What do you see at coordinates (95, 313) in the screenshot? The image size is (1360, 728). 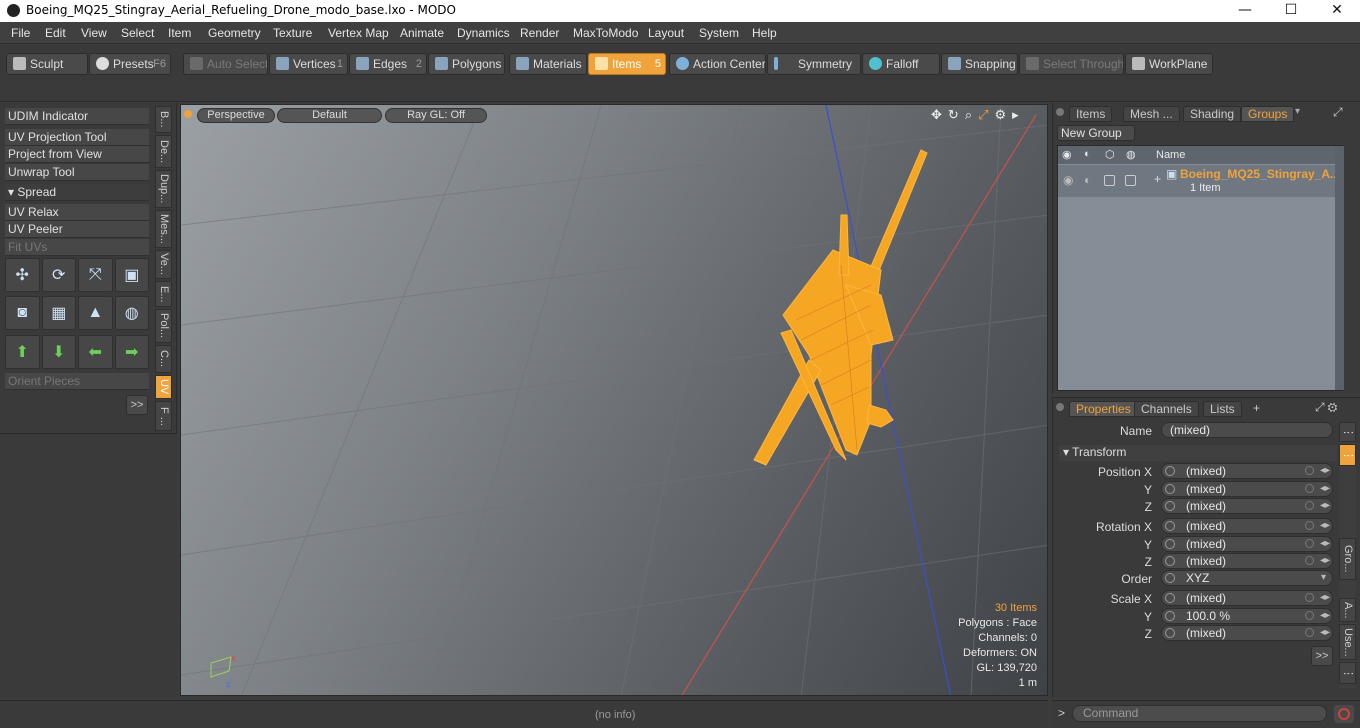 I see `uv-triangle-icon: ▲` at bounding box center [95, 313].